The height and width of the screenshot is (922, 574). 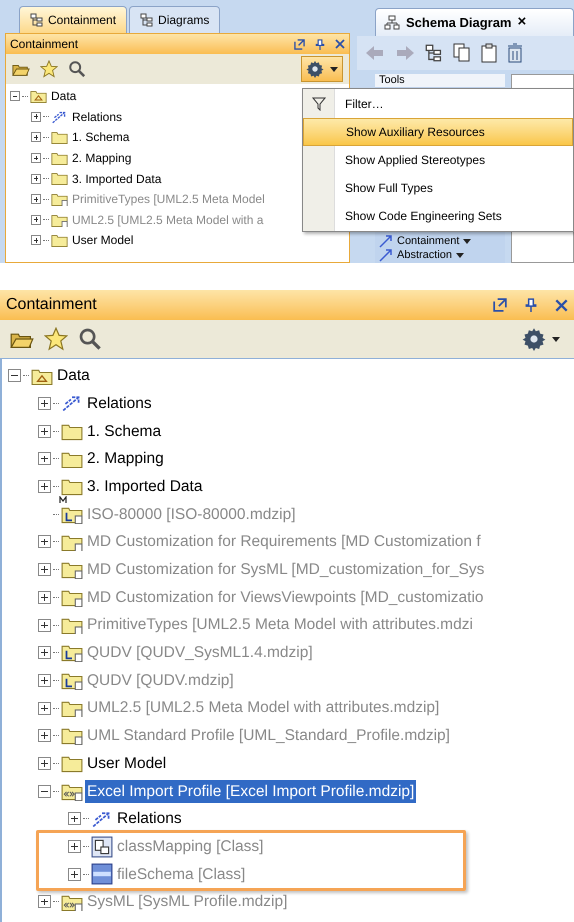 I want to click on filter-icon, so click(x=319, y=104).